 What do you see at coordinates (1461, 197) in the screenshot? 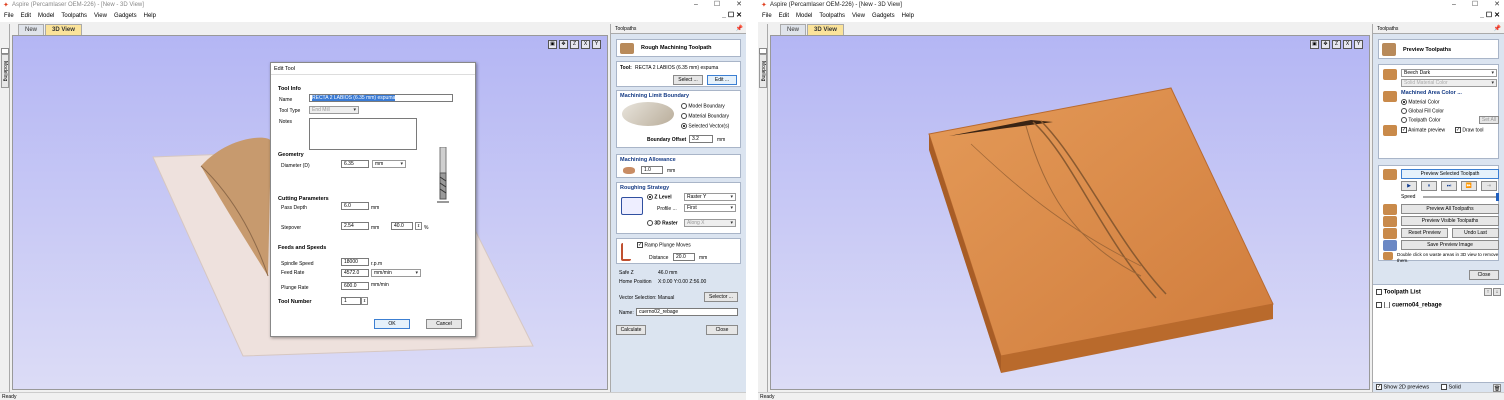
I see `speed-slider` at bounding box center [1461, 197].